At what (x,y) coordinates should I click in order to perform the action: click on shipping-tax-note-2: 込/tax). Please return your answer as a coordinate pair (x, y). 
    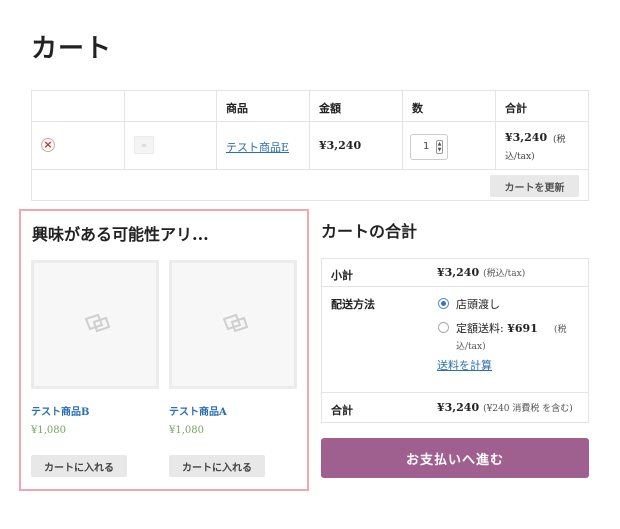
    Looking at the image, I should click on (471, 347).